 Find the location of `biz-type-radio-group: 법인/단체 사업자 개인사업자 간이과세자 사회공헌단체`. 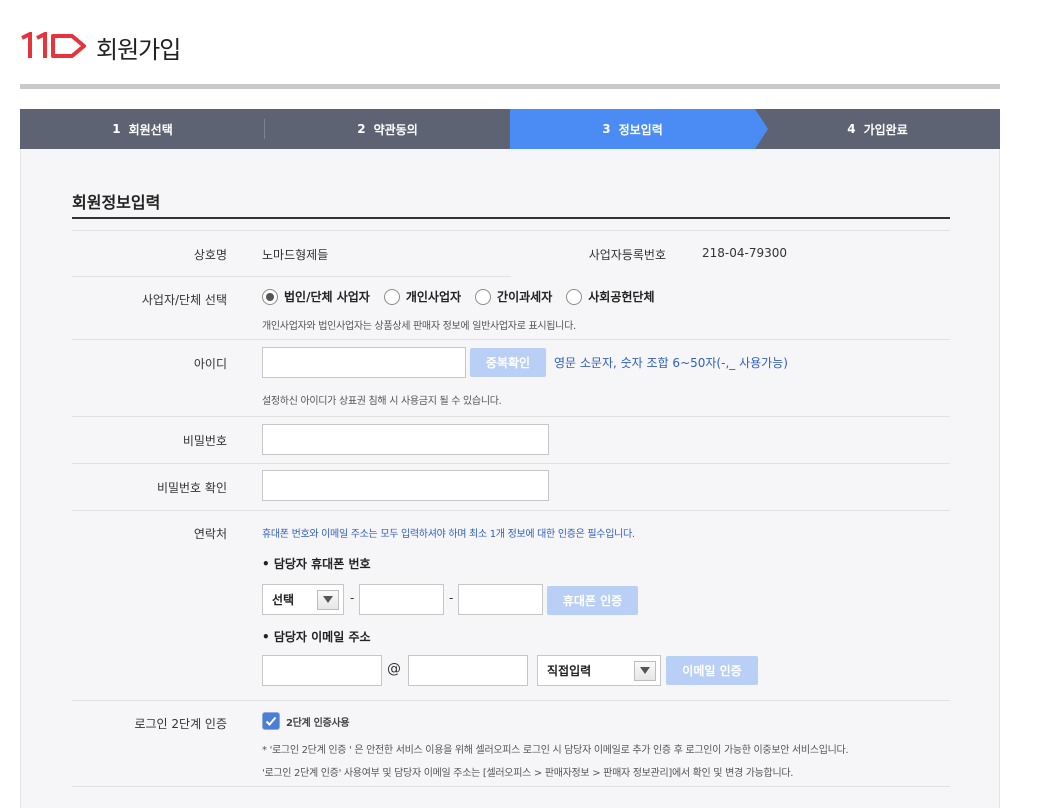

biz-type-radio-group: 법인/단체 사업자 개인사업자 간이과세자 사회공헌단체 is located at coordinates (458, 296).